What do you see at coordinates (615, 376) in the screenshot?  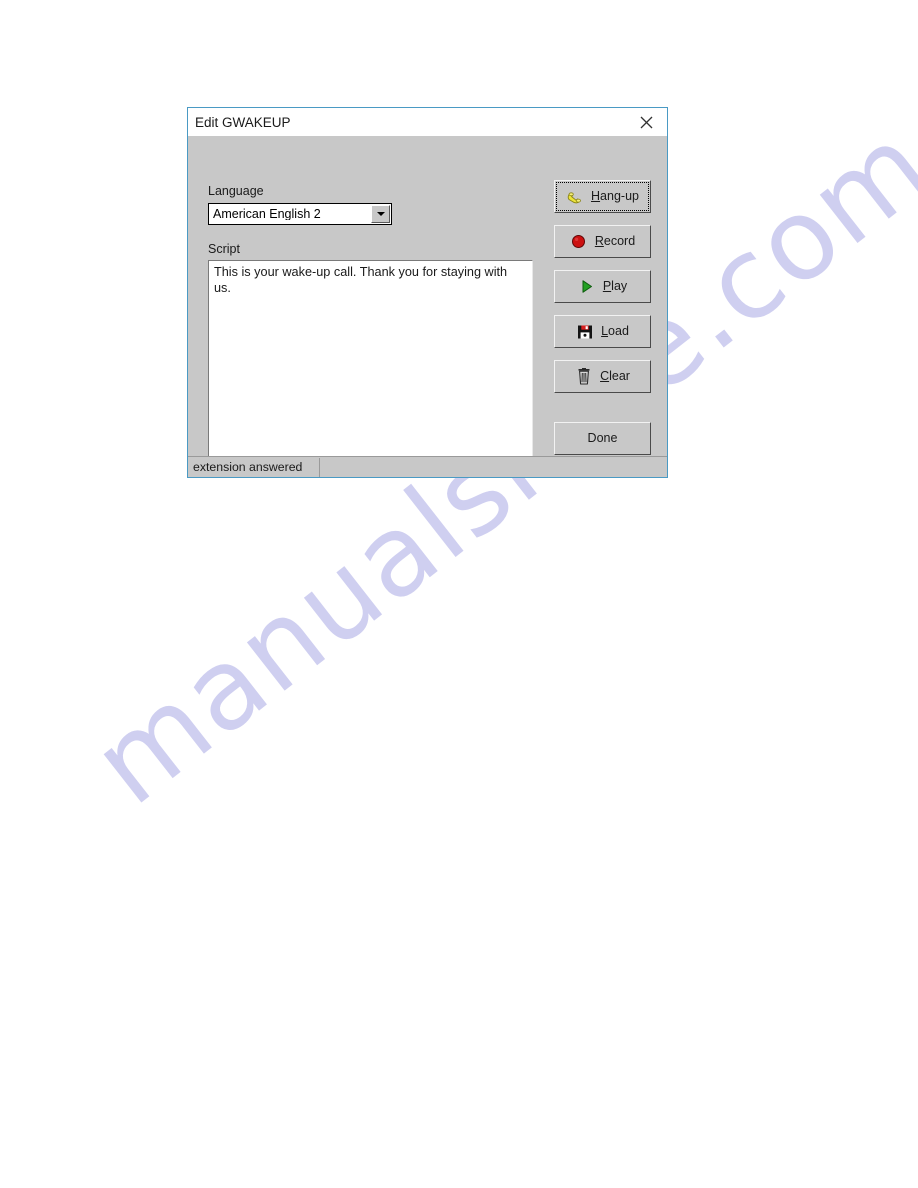 I see `clear-button-label: Clear` at bounding box center [615, 376].